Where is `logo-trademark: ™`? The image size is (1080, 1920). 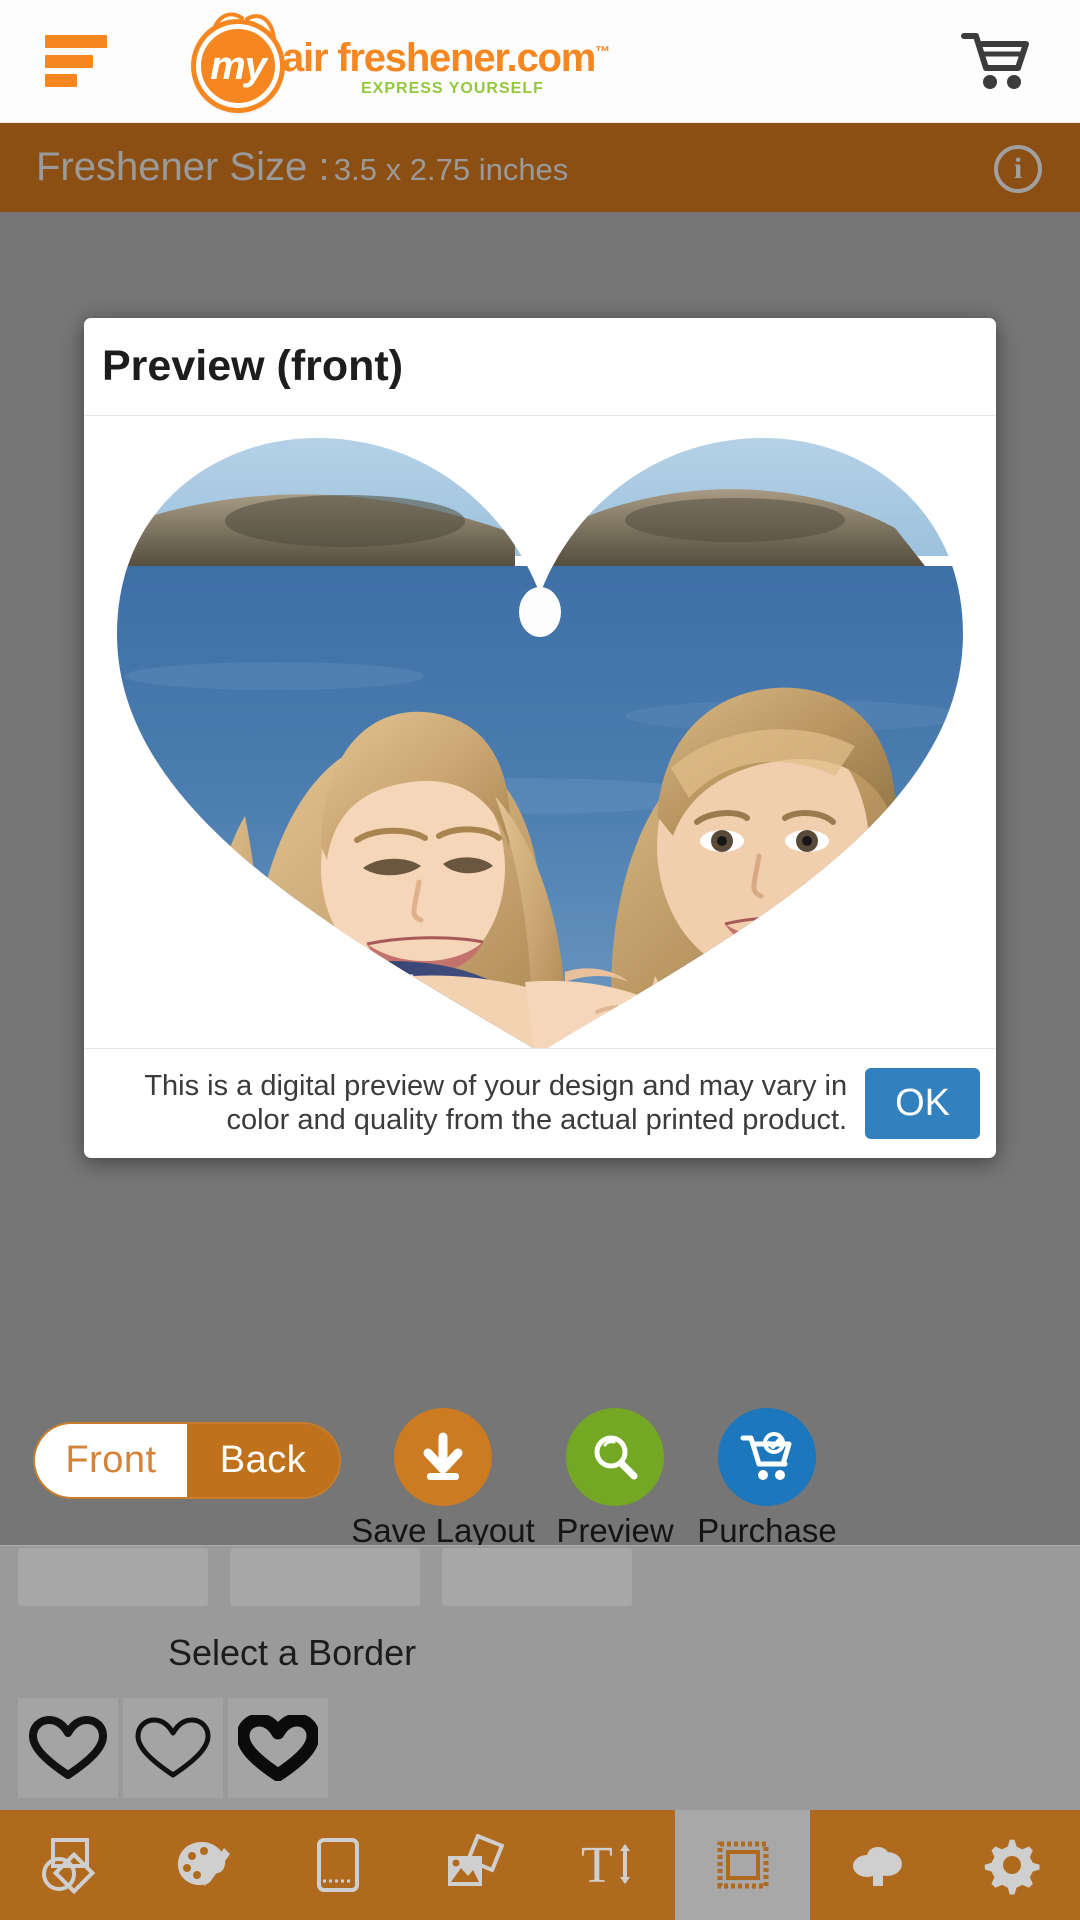
logo-trademark: ™ is located at coordinates (602, 52).